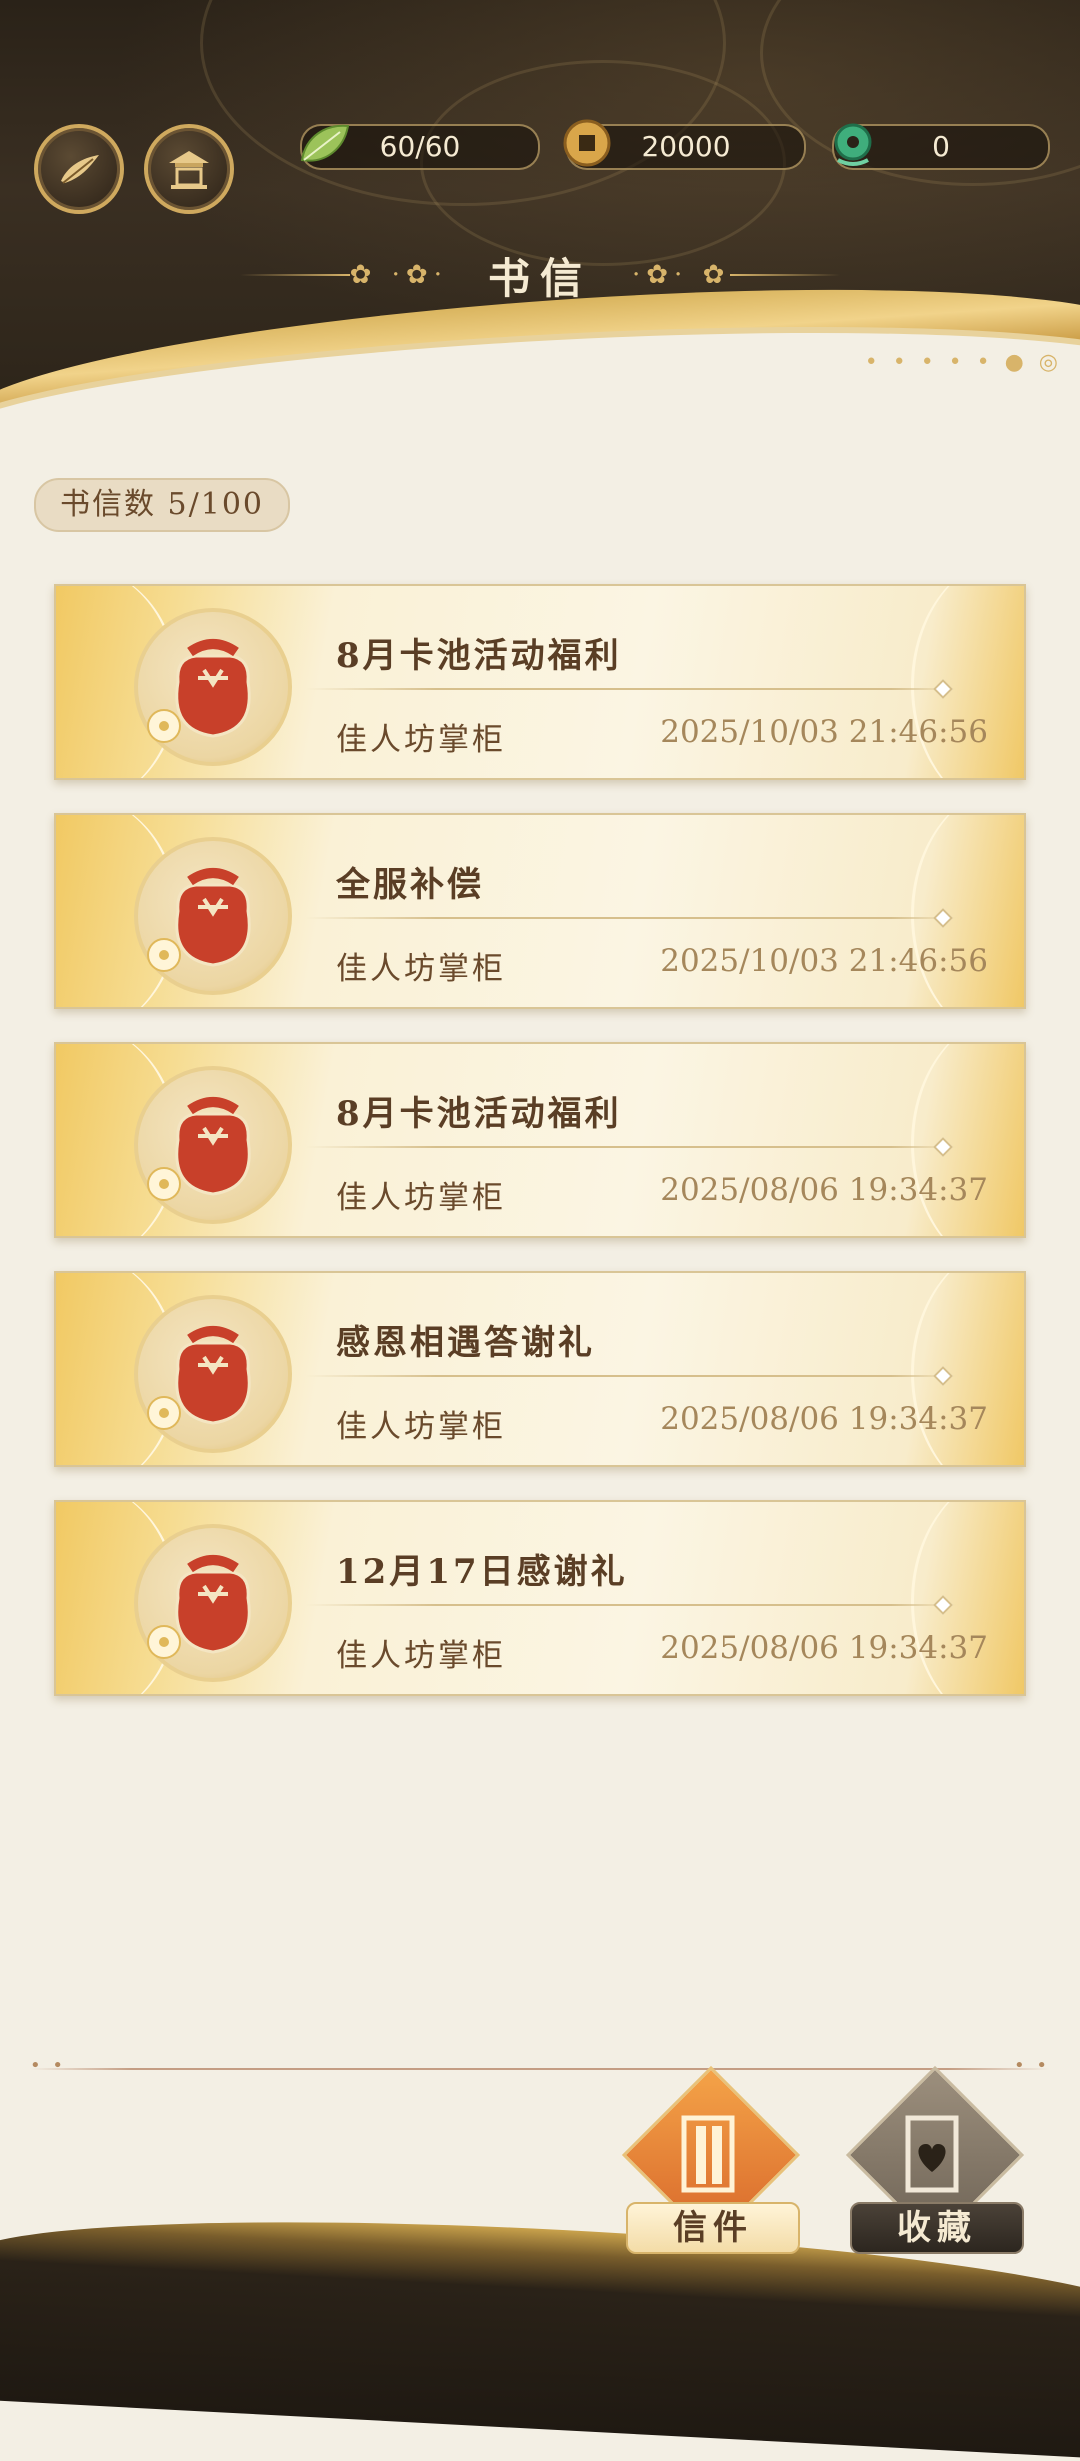  Describe the element at coordinates (681, 275) in the screenshot. I see `title-ornament-right: ·✿· ✿` at that location.